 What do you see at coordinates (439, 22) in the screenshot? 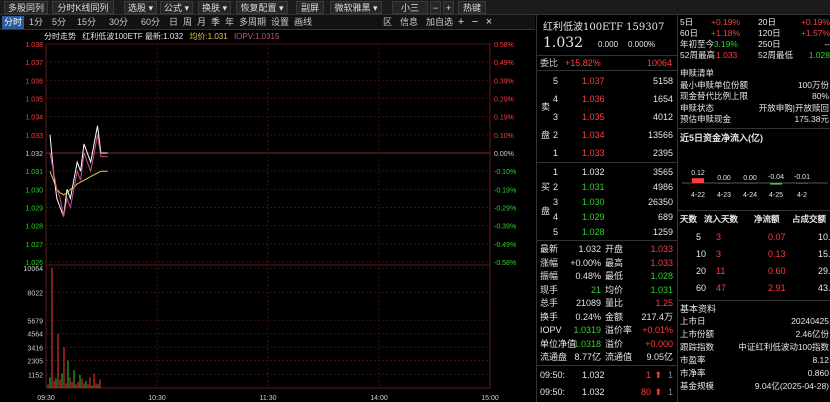
I see `period-right-2: 加自选` at bounding box center [439, 22].